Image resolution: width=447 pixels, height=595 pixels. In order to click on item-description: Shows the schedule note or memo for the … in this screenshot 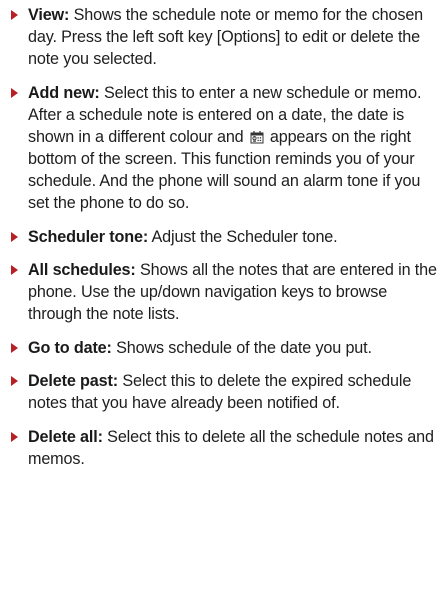, I will do `click(226, 37)`.